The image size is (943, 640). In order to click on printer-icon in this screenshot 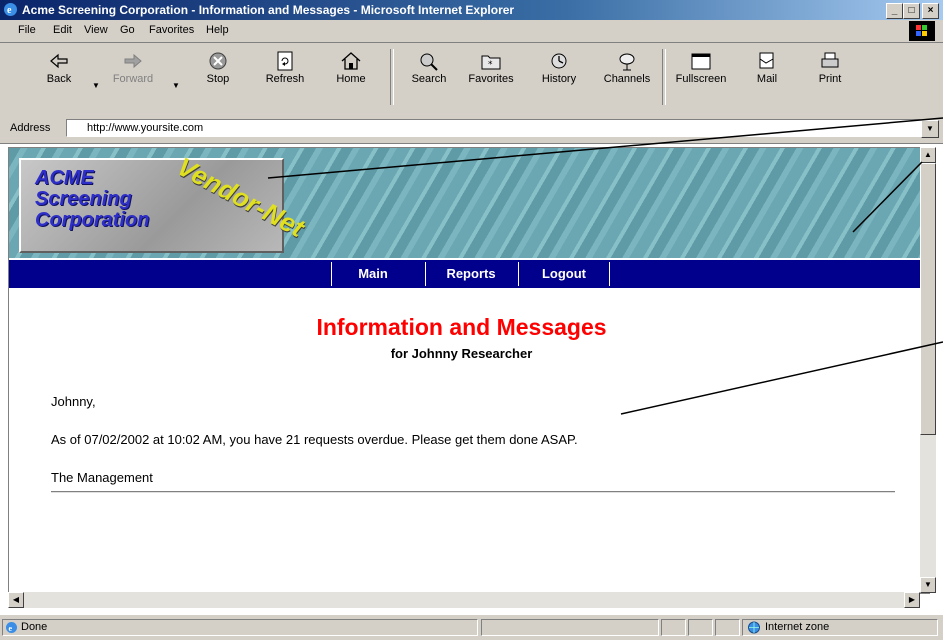, I will do `click(830, 60)`.